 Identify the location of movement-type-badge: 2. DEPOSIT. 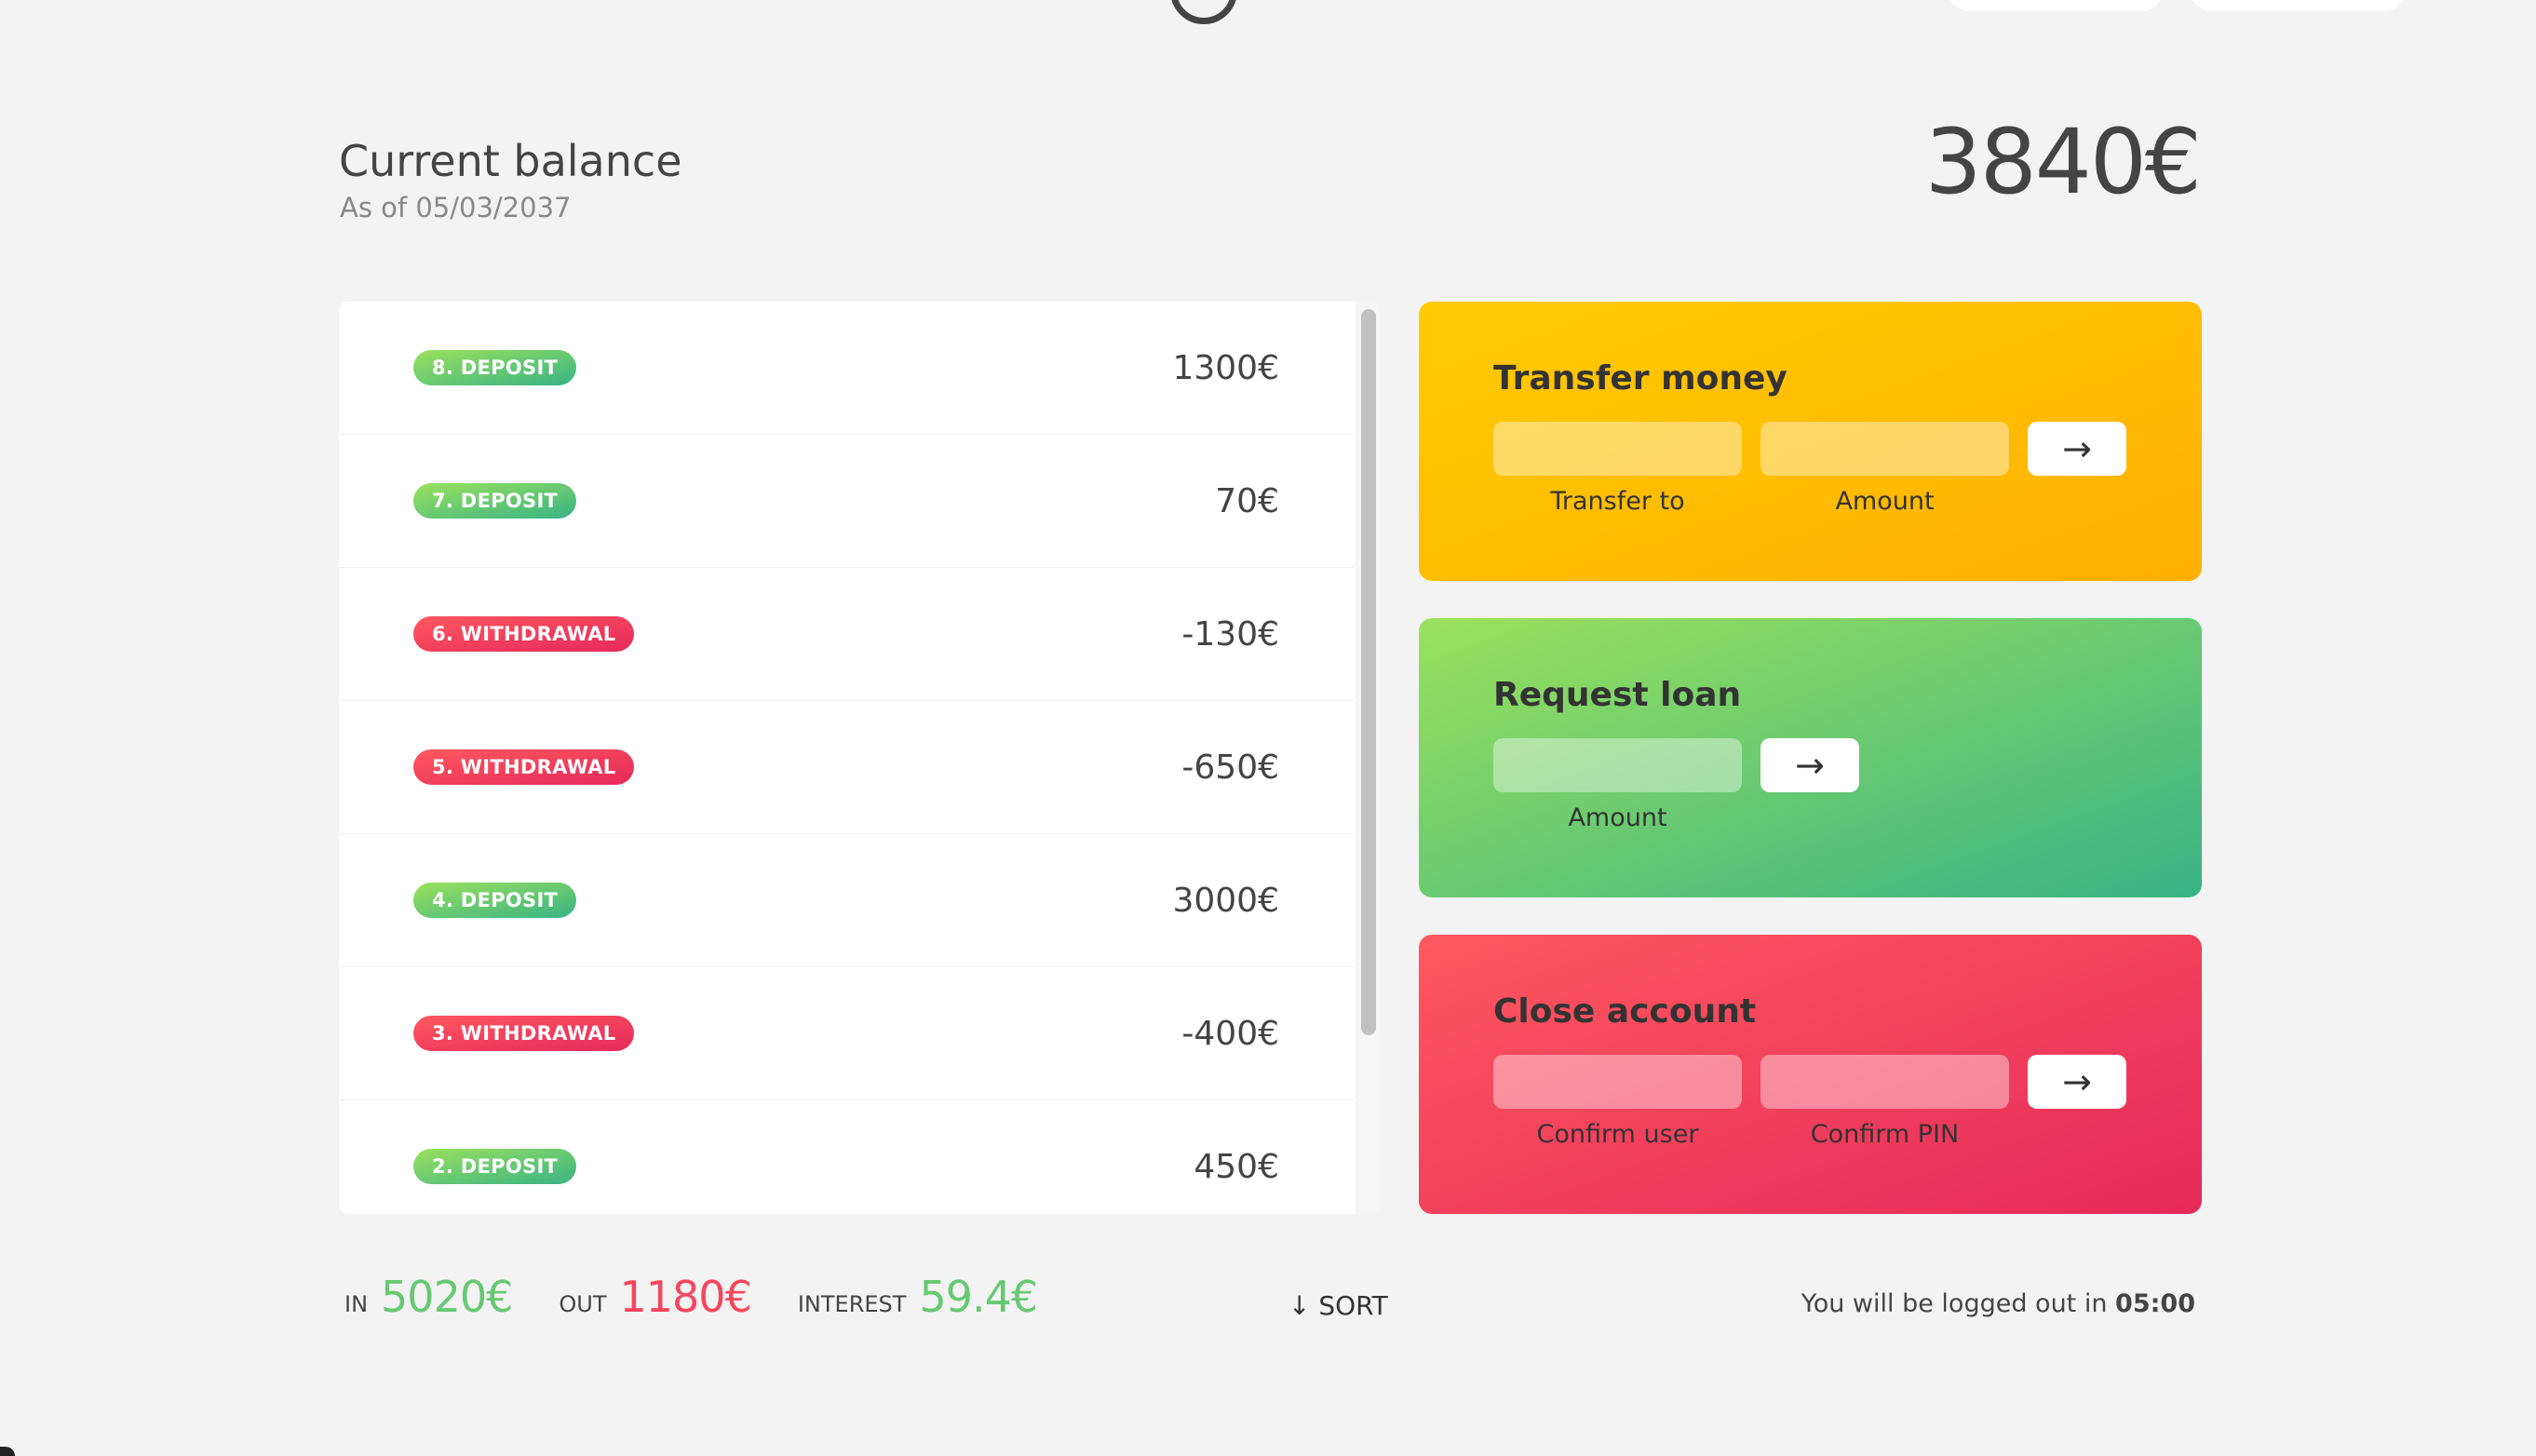
(495, 1166).